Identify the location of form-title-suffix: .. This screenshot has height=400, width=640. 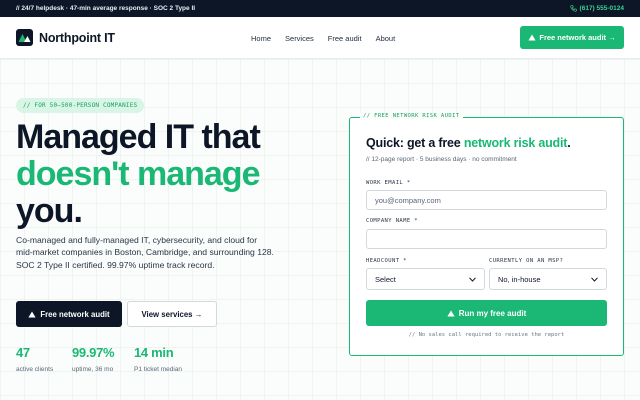
(569, 143).